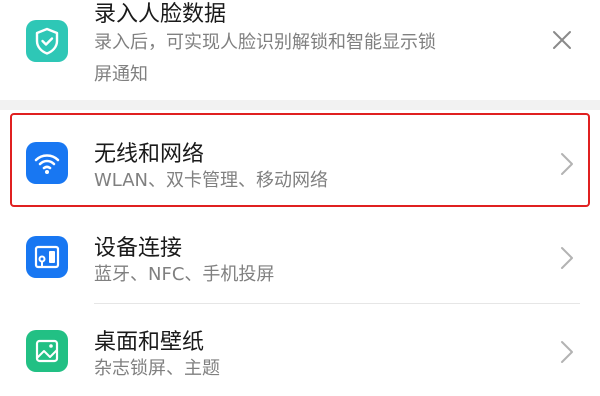 The width and height of the screenshot is (600, 396). Describe the element at coordinates (157, 368) in the screenshot. I see `settings-item-subtitle: 杂志锁屏、主题` at that location.